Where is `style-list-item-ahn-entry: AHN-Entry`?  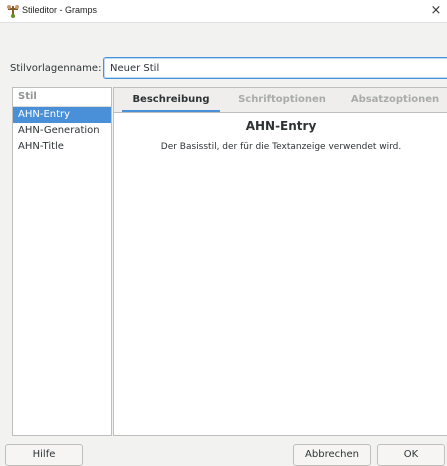
style-list-item-ahn-entry: AHN-Entry is located at coordinates (62, 115).